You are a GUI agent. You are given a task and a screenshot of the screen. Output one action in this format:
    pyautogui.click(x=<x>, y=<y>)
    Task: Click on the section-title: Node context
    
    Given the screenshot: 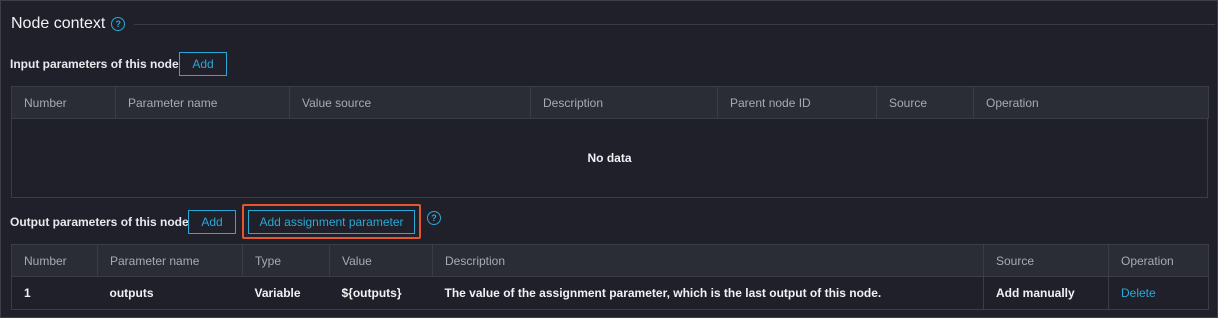 What is the action you would take?
    pyautogui.click(x=58, y=23)
    